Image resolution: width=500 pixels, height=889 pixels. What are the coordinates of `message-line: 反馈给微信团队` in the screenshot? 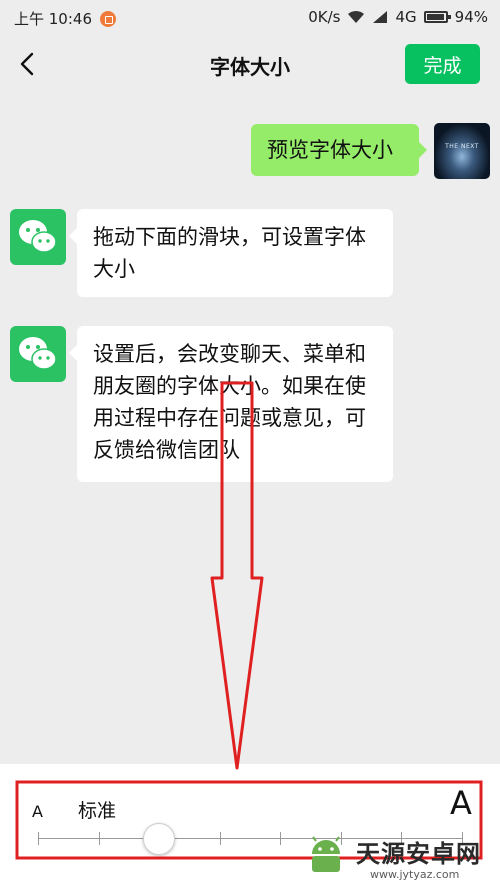 It's located at (166, 450).